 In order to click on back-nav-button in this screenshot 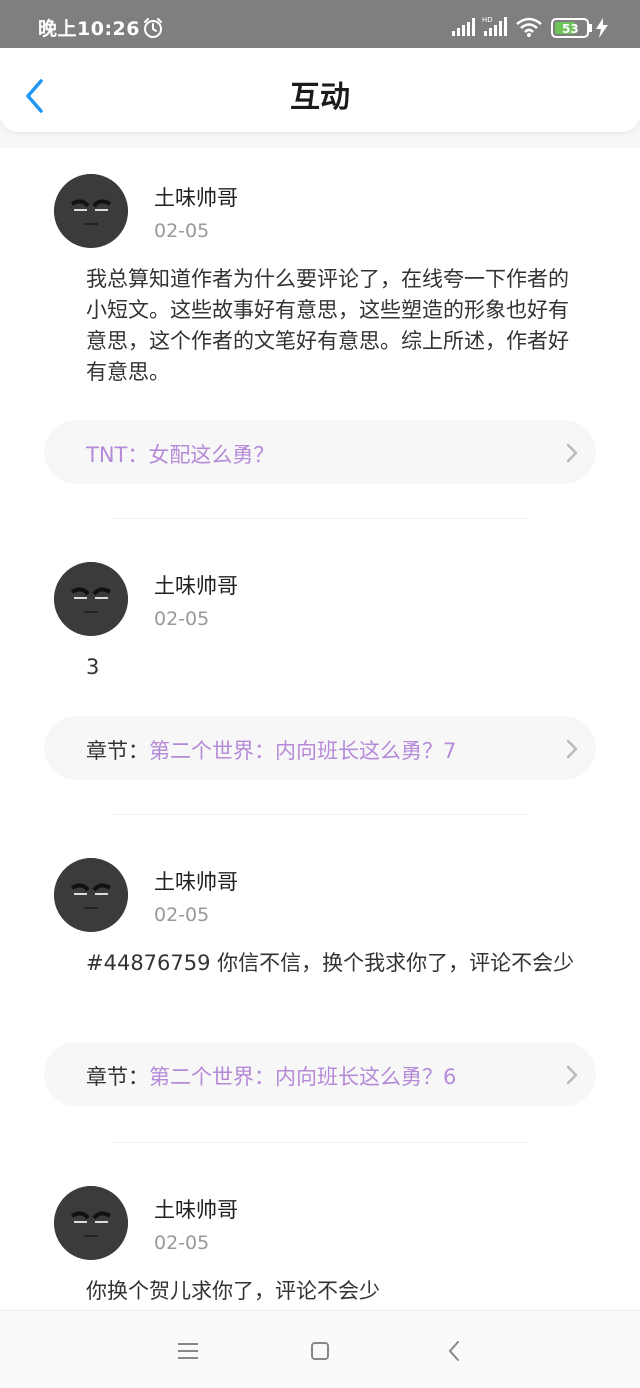, I will do `click(454, 1351)`.